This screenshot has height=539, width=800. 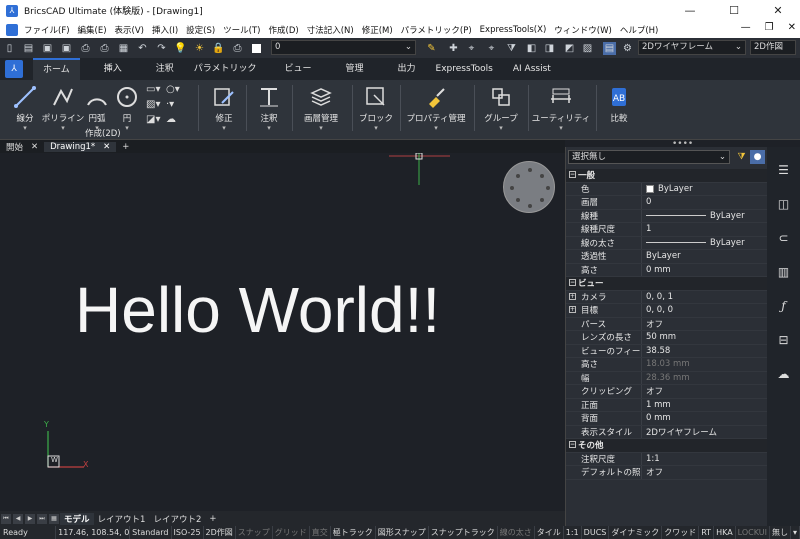 What do you see at coordinates (561, 110) in the screenshot?
I see `utility-group: ユーティリティ ▾` at bounding box center [561, 110].